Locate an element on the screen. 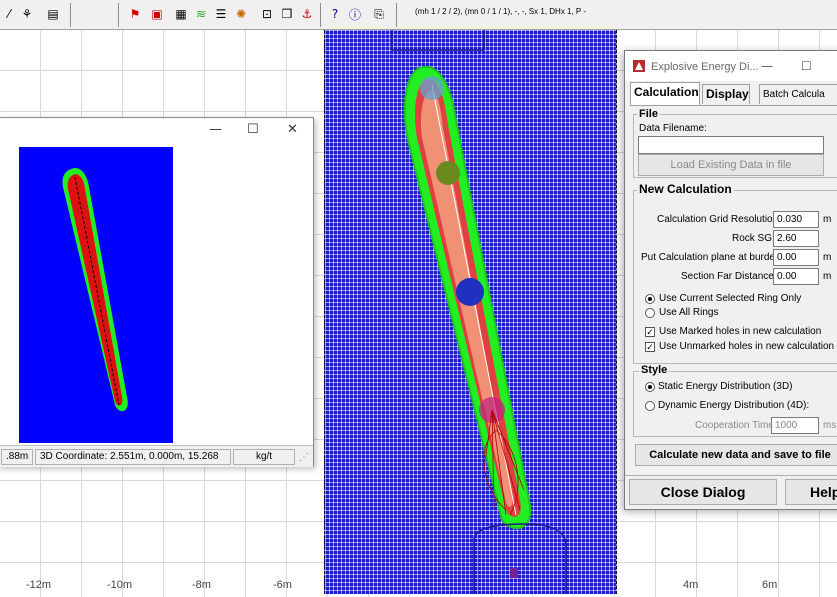 This screenshot has width=837, height=597. tab-batch-calculation: Batch Calcula is located at coordinates (798, 94).